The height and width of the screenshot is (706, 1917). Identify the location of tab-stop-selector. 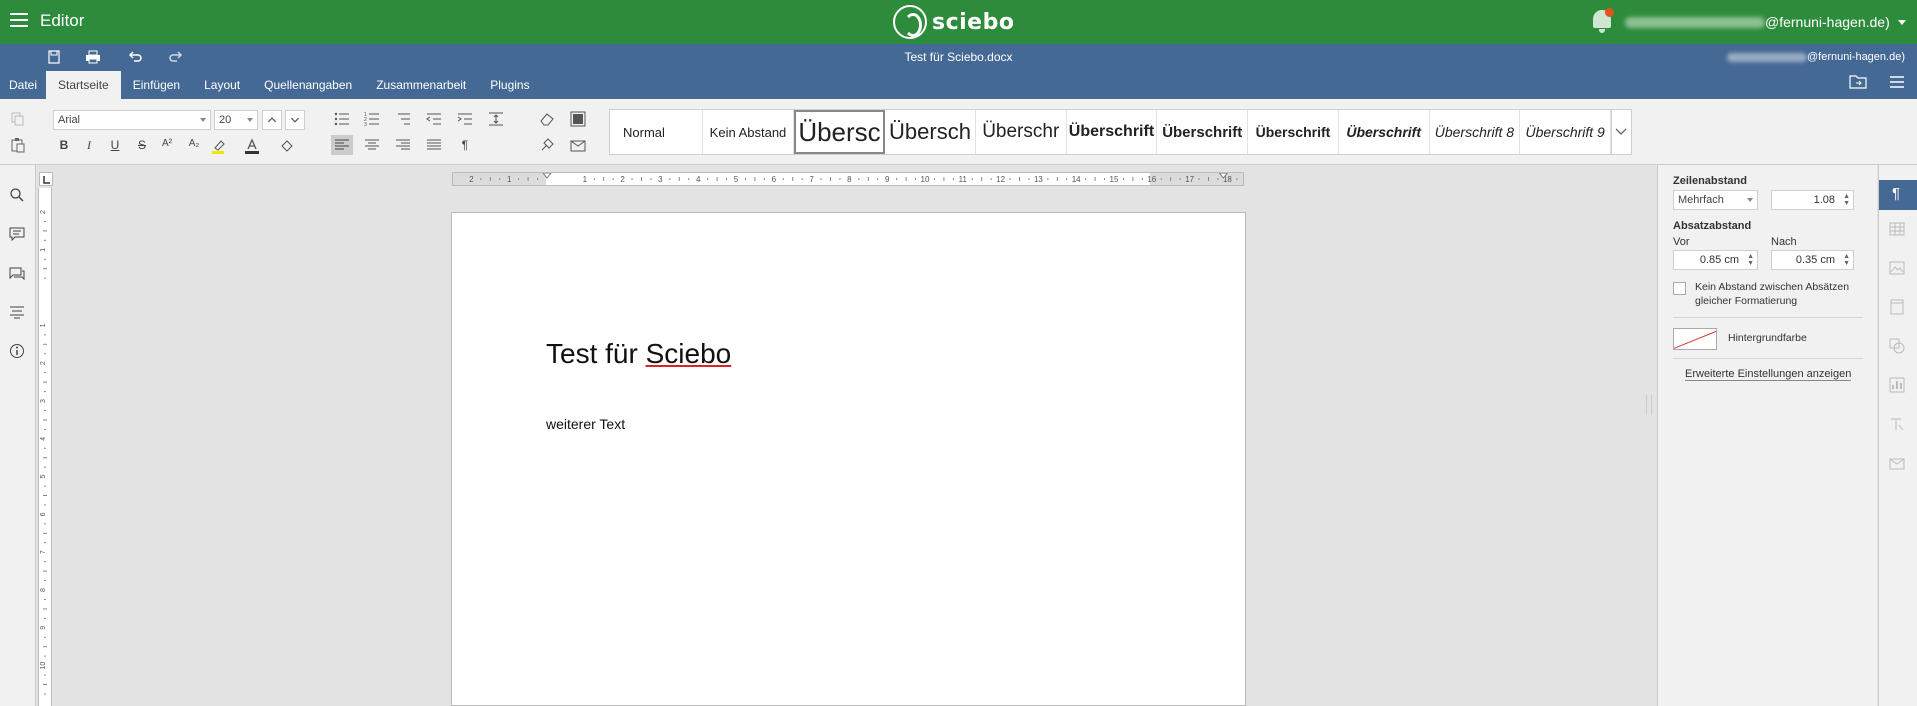
(46, 179).